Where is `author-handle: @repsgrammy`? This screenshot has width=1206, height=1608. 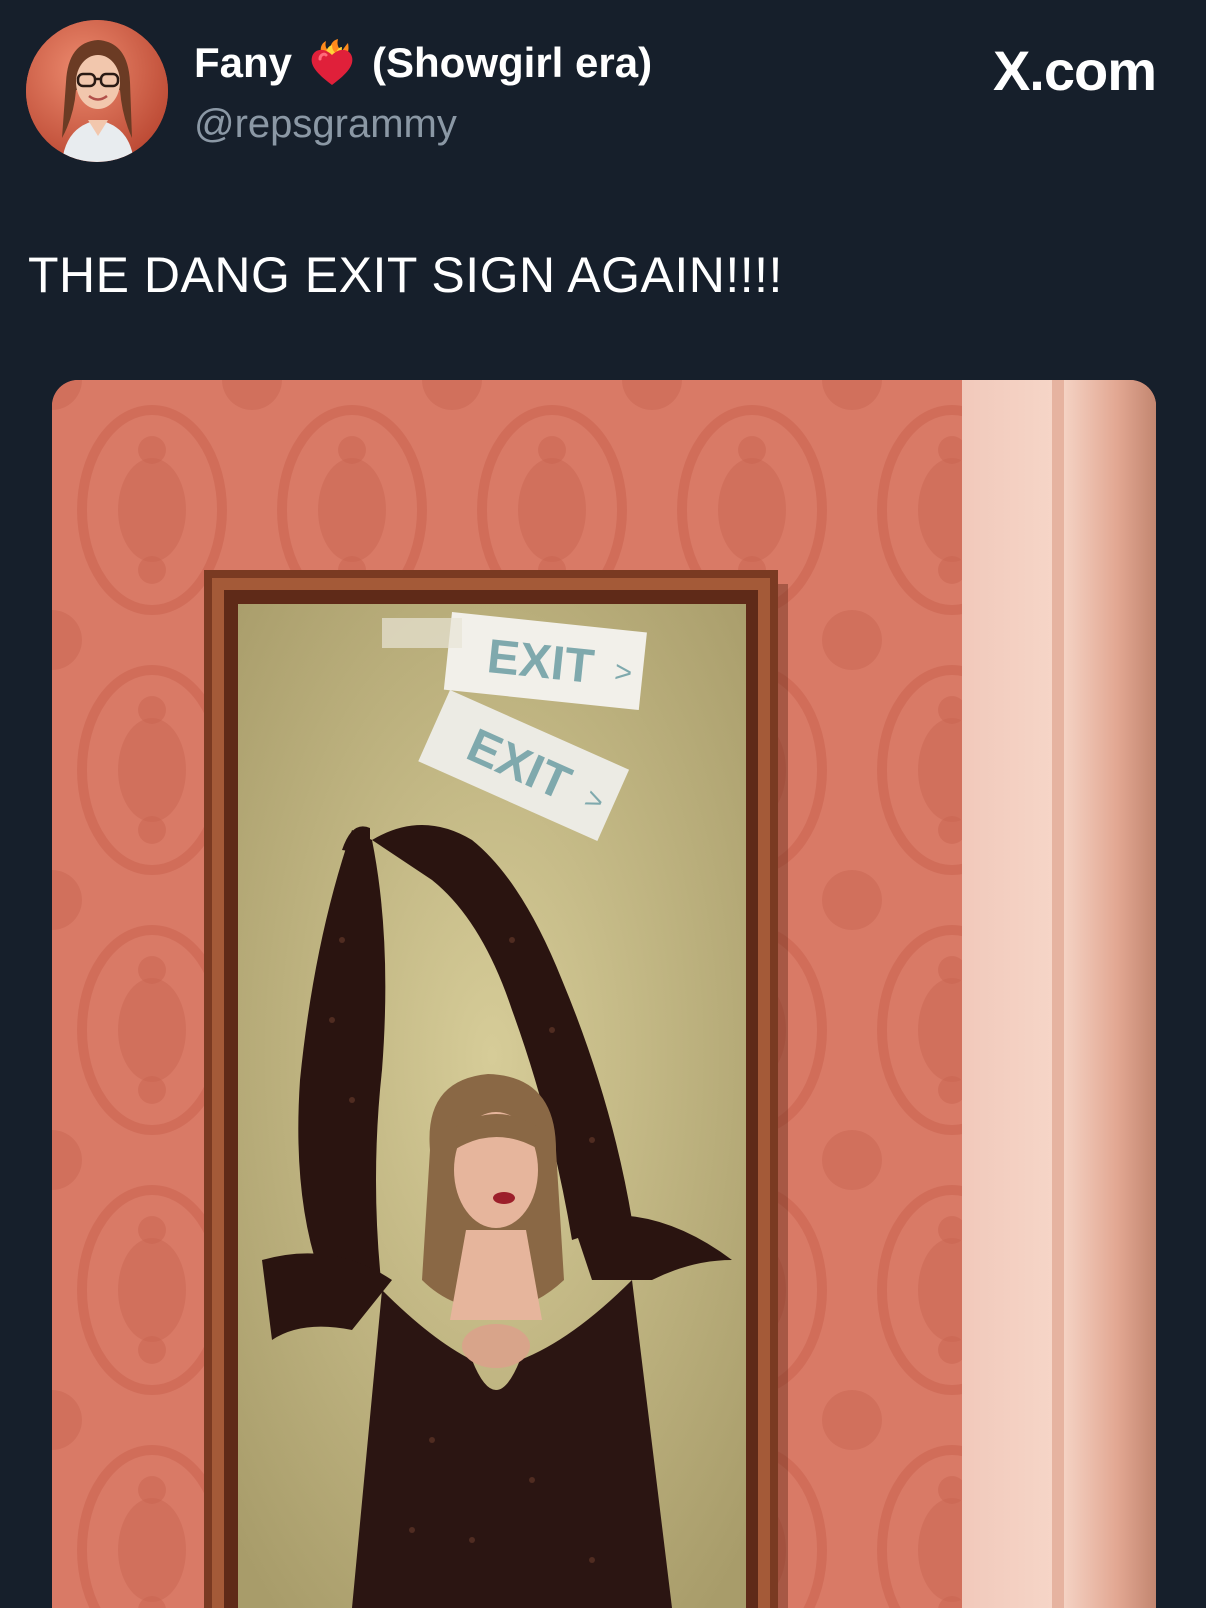 author-handle: @repsgrammy is located at coordinates (325, 124).